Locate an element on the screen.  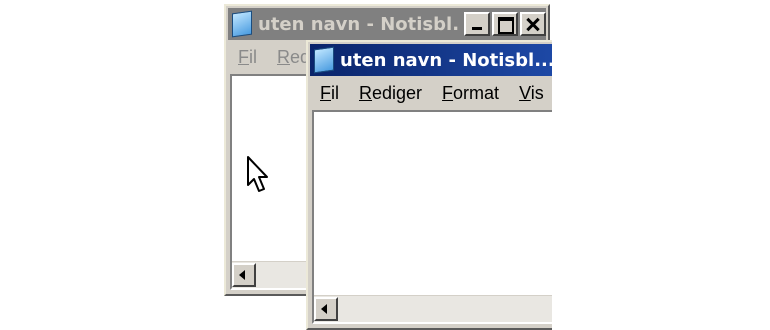
menu-bar: Fil Rediger Format Vis is located at coordinates (436, 93).